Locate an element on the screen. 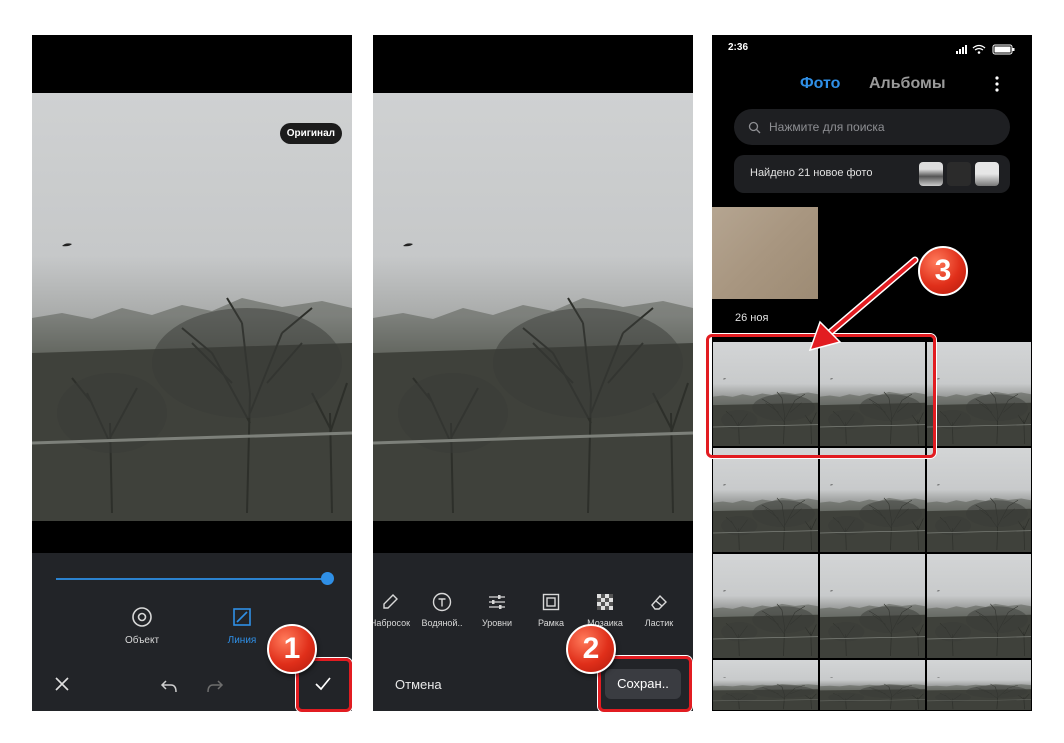 The image size is (1064, 743). slider-handle is located at coordinates (327, 578).